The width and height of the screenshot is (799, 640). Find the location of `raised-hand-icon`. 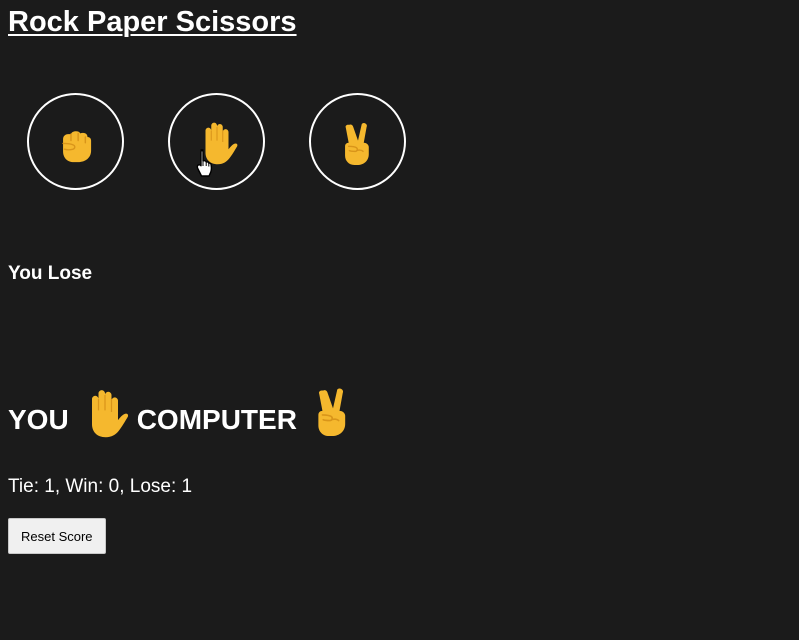

raised-hand-icon is located at coordinates (105, 412).